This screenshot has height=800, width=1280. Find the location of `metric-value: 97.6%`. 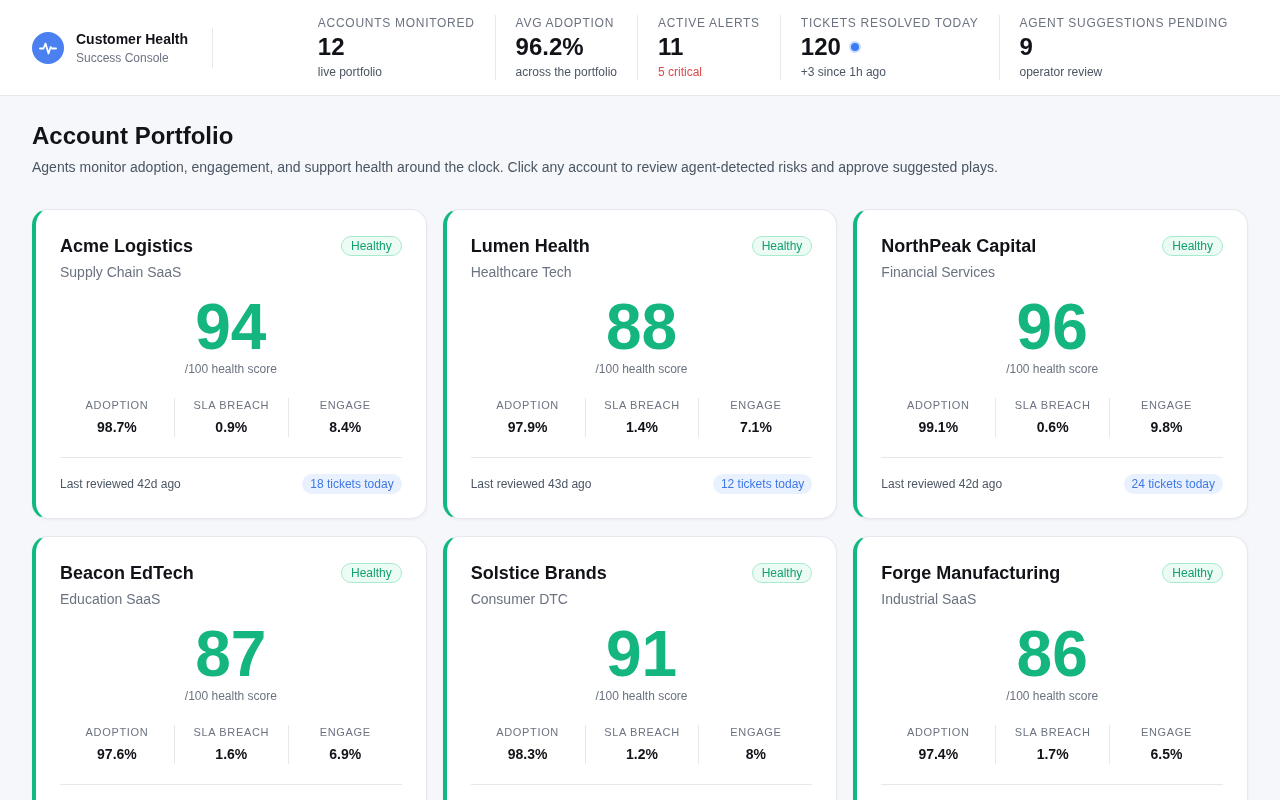

metric-value: 97.6% is located at coordinates (117, 754).